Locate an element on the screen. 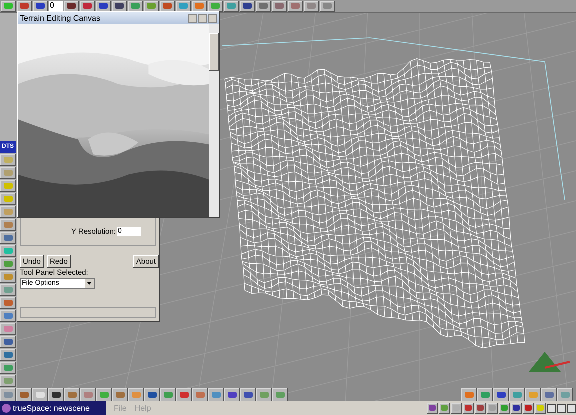  axis-gizmo-icon is located at coordinates (549, 362).